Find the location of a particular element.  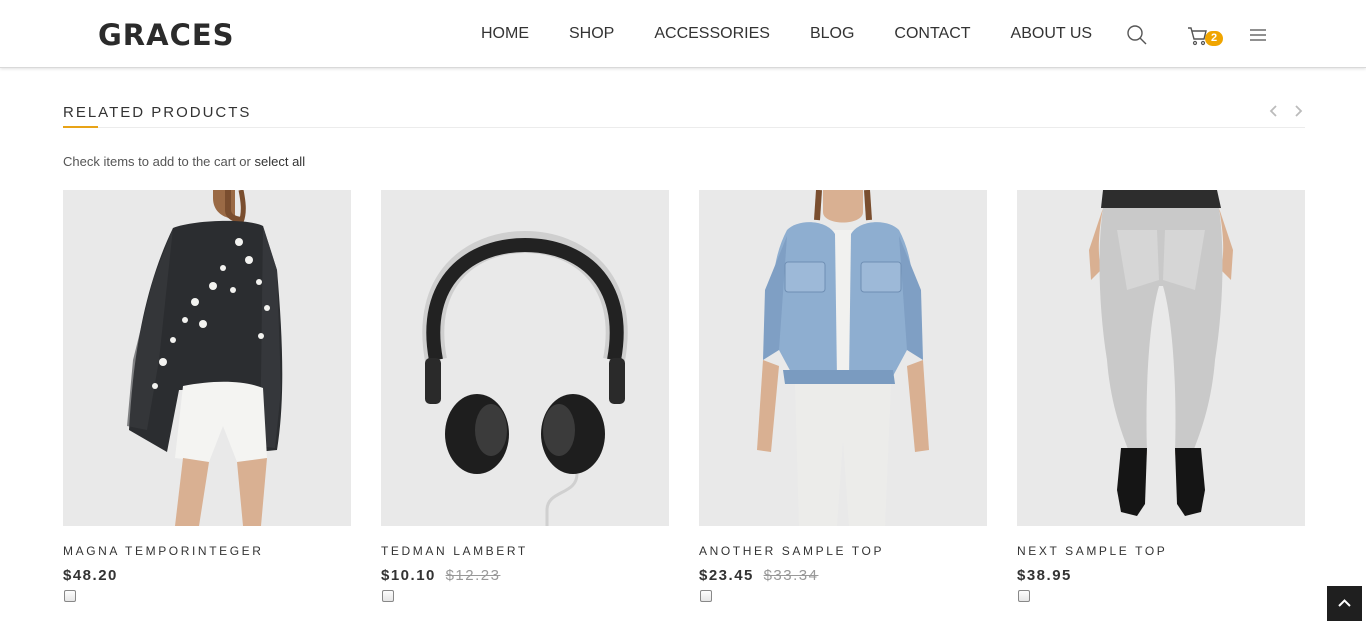

nav-accessories: ACCESSORIES is located at coordinates (712, 34).